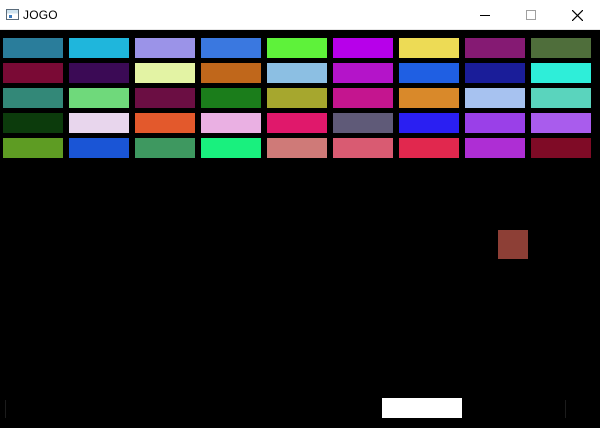 This screenshot has width=600, height=428. I want to click on ball, so click(513, 244).